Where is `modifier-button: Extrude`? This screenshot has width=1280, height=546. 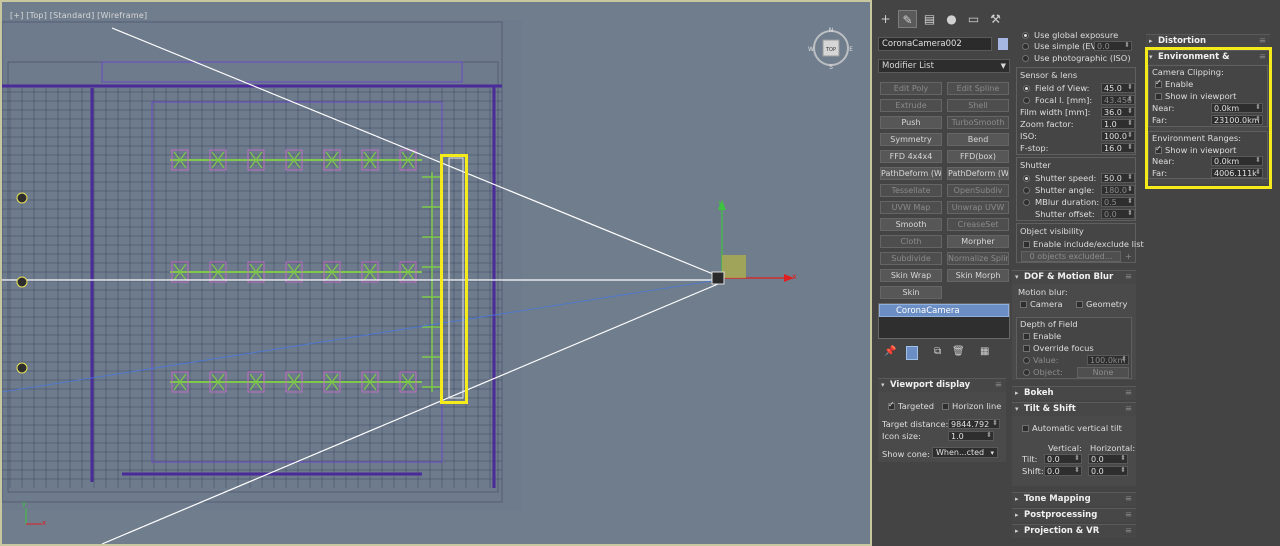 modifier-button: Extrude is located at coordinates (911, 105).